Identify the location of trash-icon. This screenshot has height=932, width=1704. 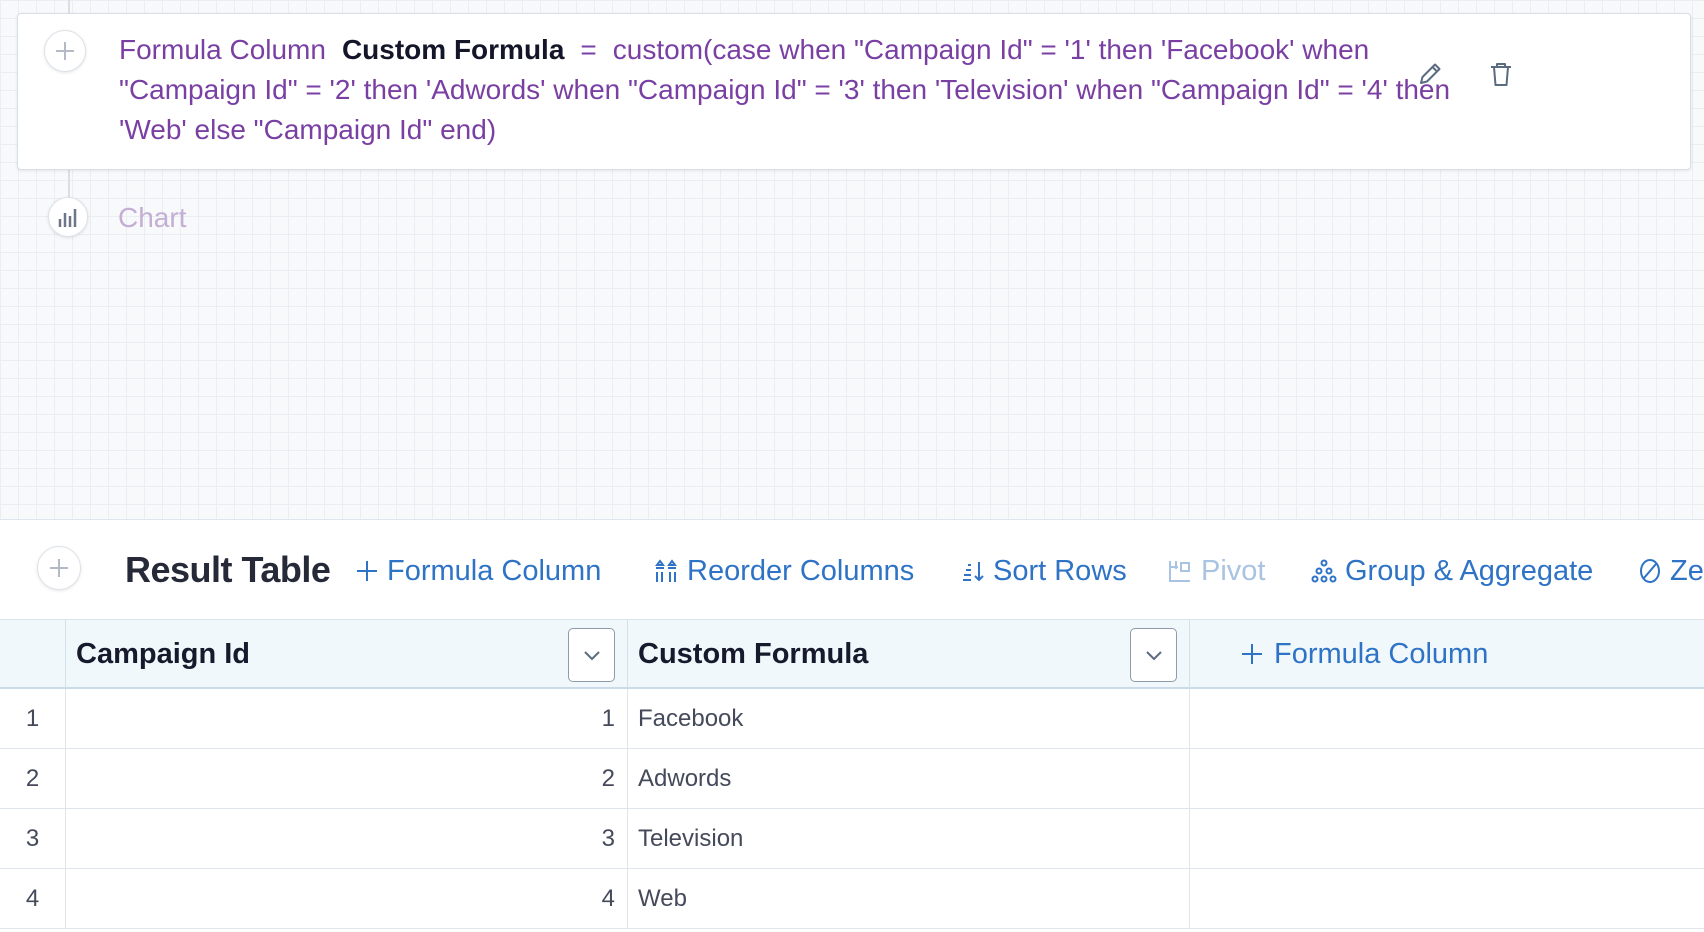
(1501, 74).